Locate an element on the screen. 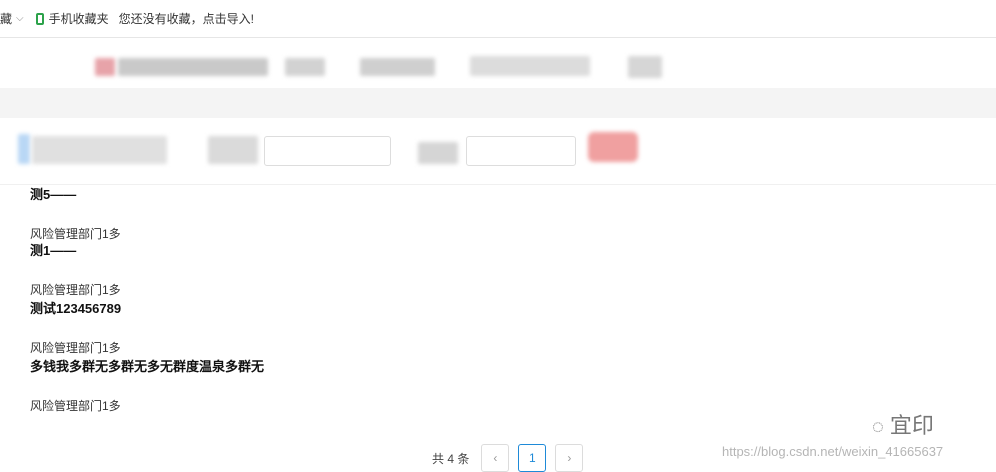 Image resolution: width=996 pixels, height=472 pixels. redacted-site-name is located at coordinates (193, 67).